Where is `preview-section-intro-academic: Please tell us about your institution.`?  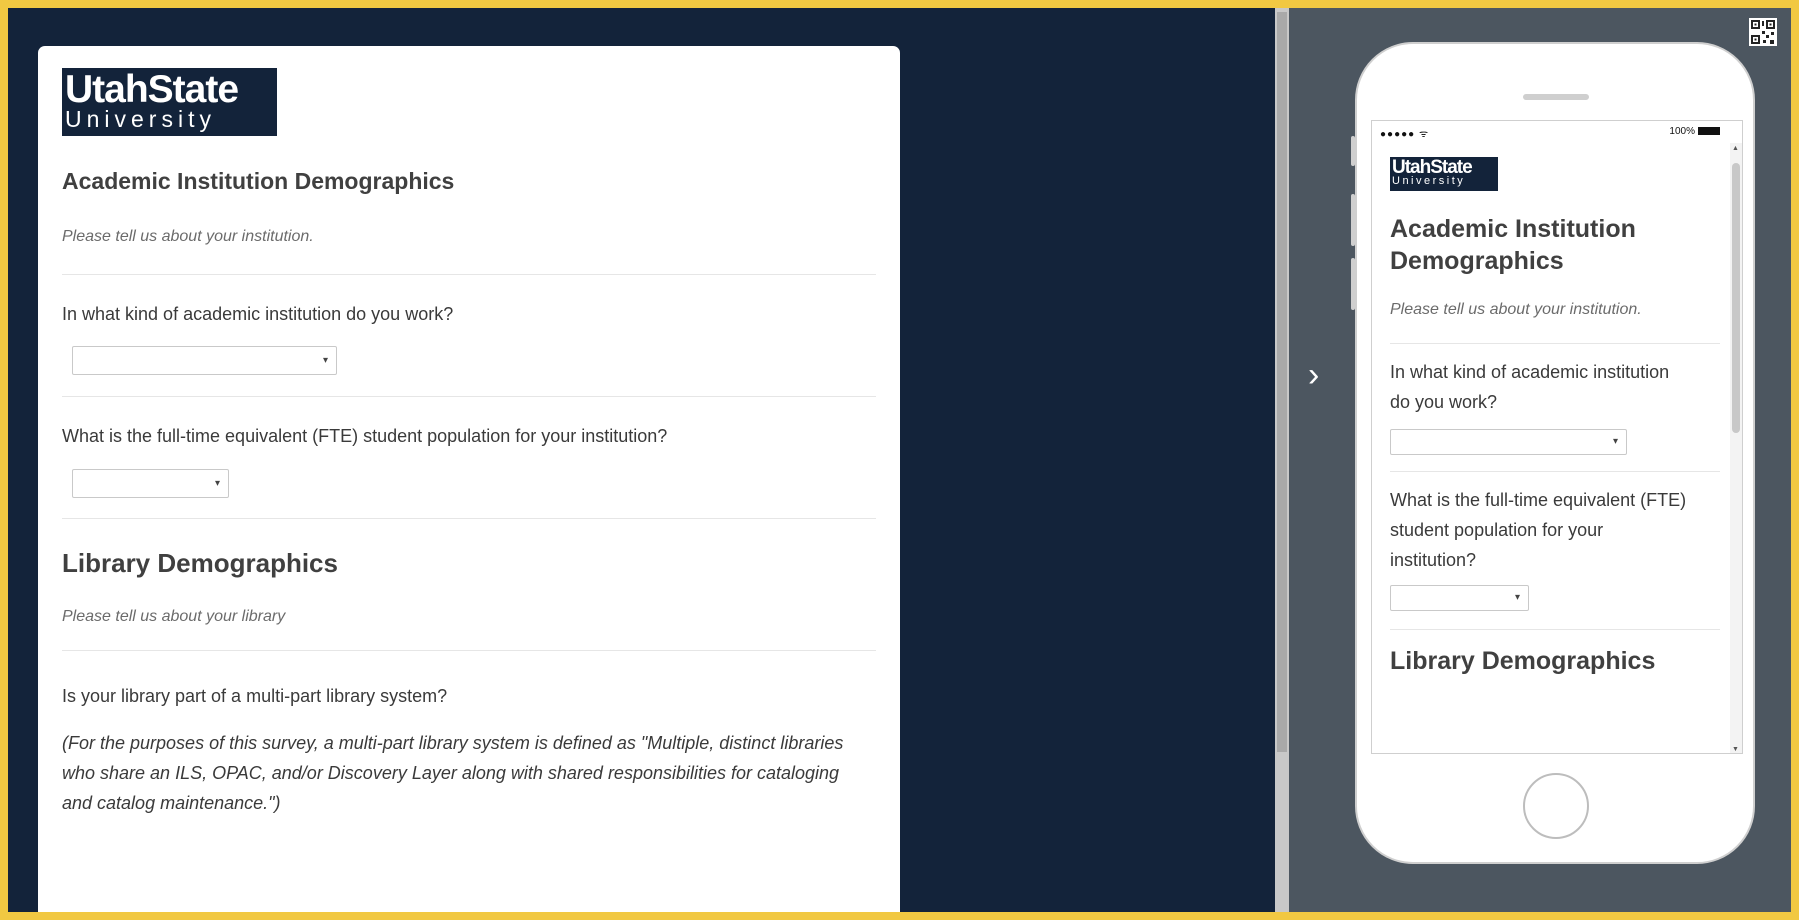 preview-section-intro-academic: Please tell us about your institution. is located at coordinates (1516, 309).